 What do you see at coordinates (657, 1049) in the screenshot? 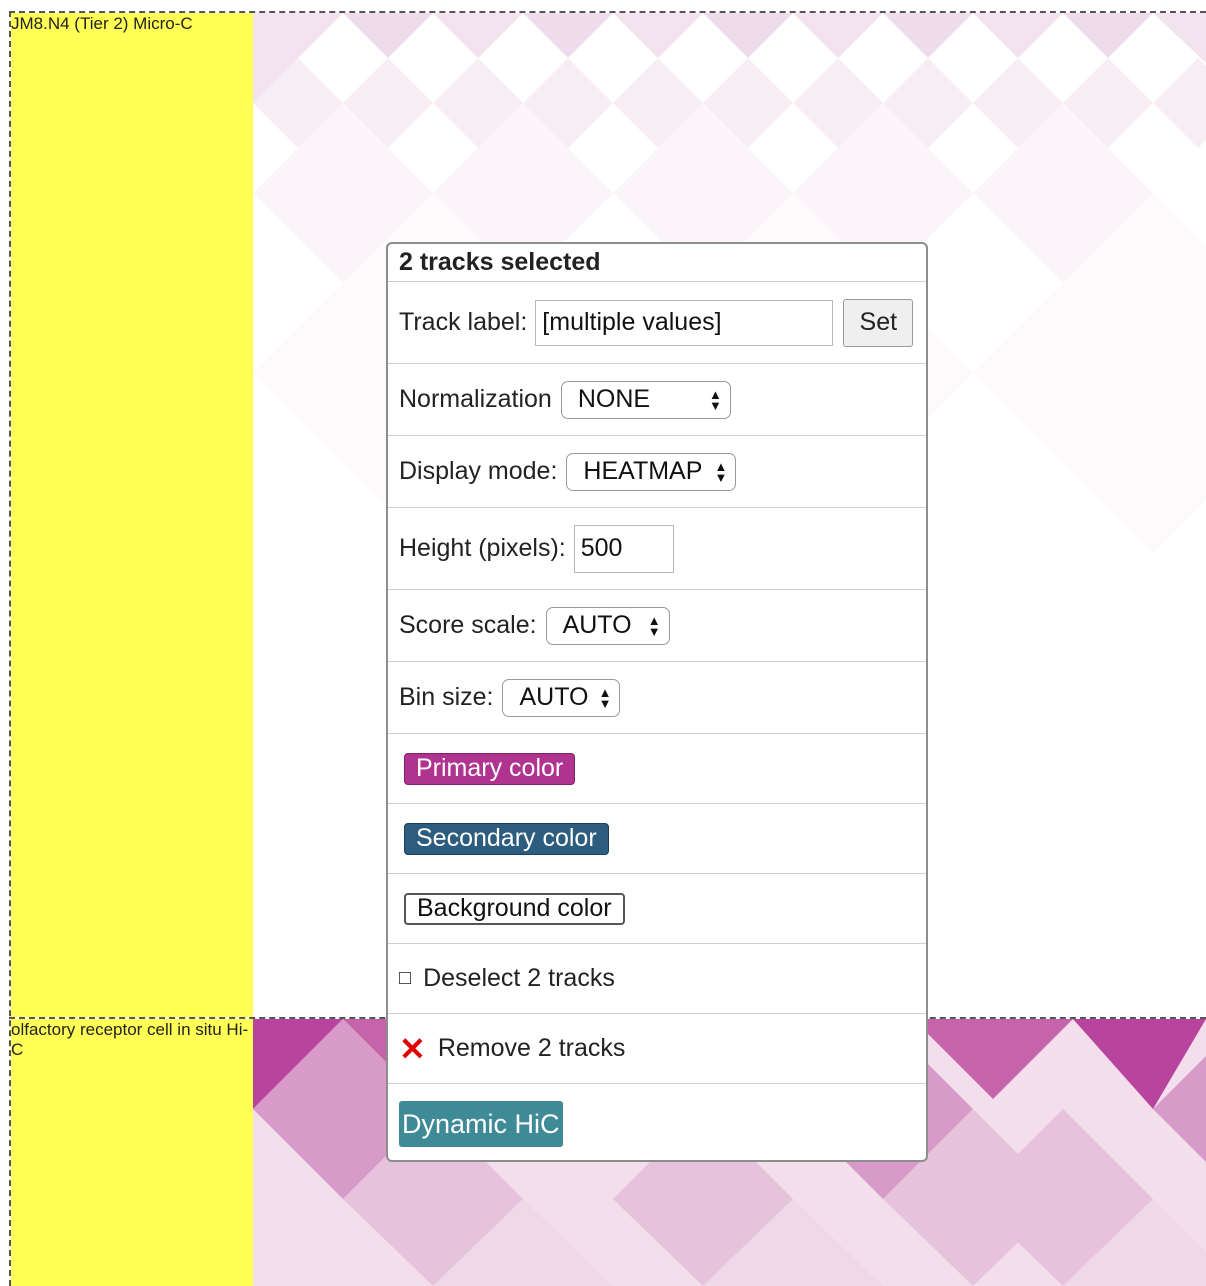
I see `remove-row: ✕ Remove 2 tracks` at bounding box center [657, 1049].